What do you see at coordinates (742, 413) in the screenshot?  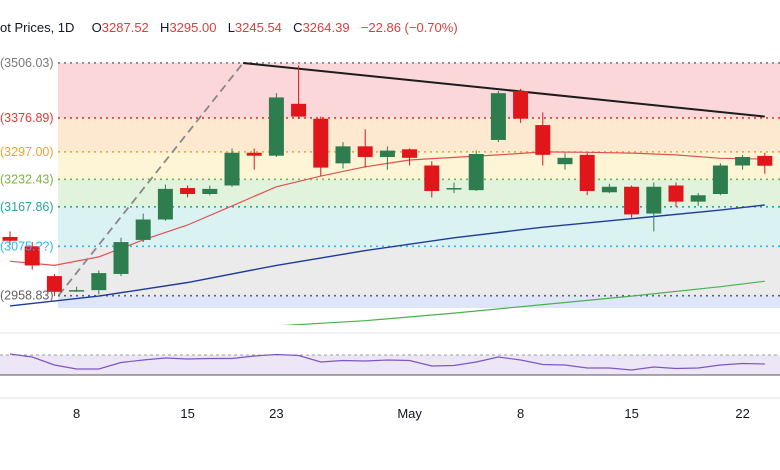 I see `x-tick-label: 22` at bounding box center [742, 413].